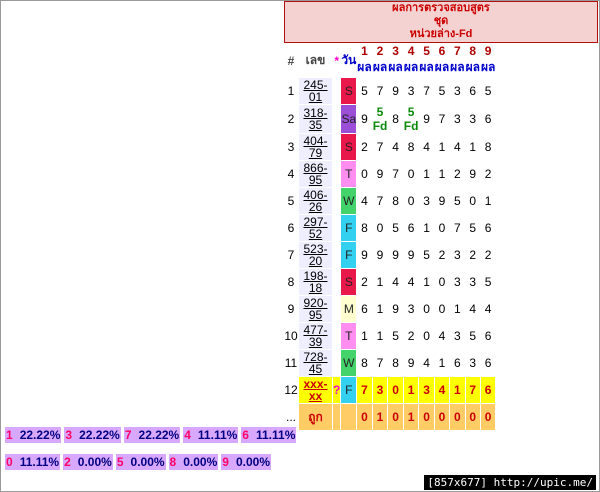 The width and height of the screenshot is (600, 492). I want to click on row-code-pending: xxx-xx, so click(315, 390).